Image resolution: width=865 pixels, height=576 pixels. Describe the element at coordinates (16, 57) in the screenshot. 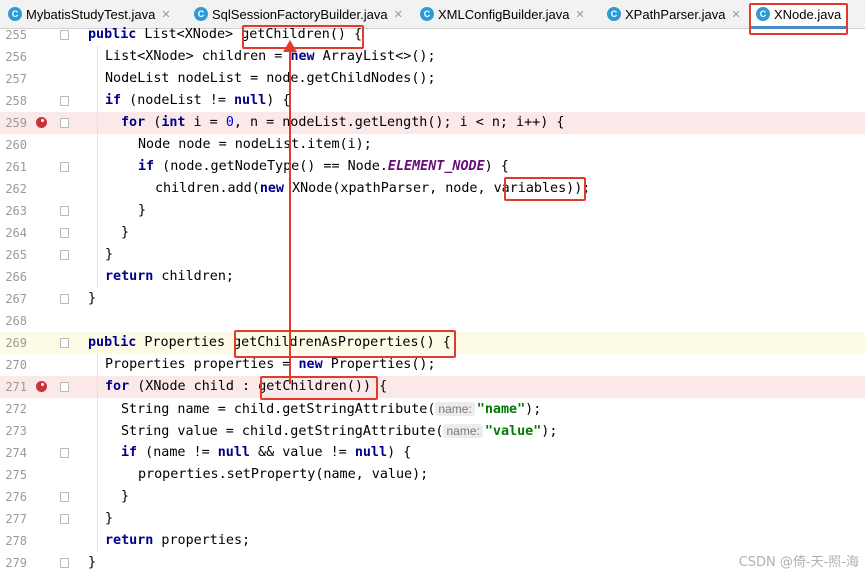

I see `line-number: 256` at that location.